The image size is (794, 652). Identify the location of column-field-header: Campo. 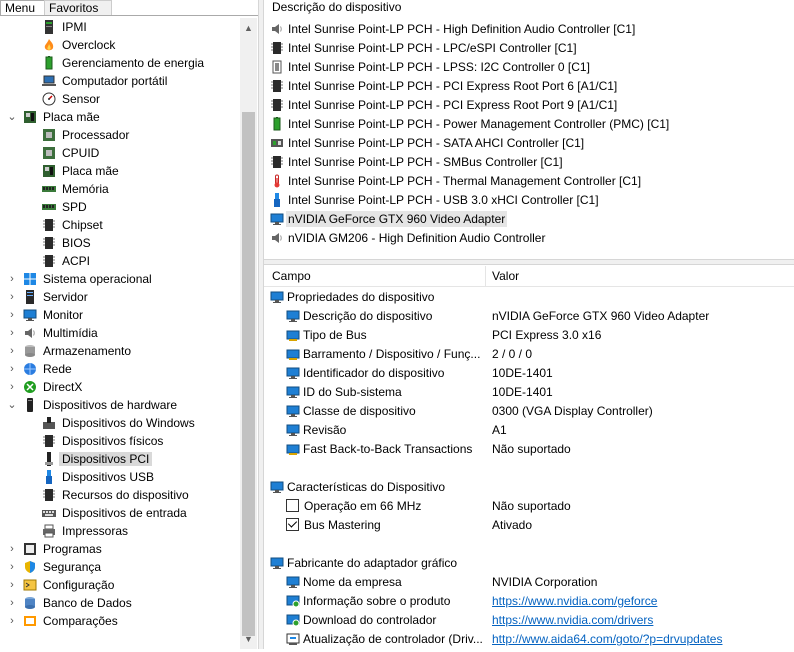
(291, 276).